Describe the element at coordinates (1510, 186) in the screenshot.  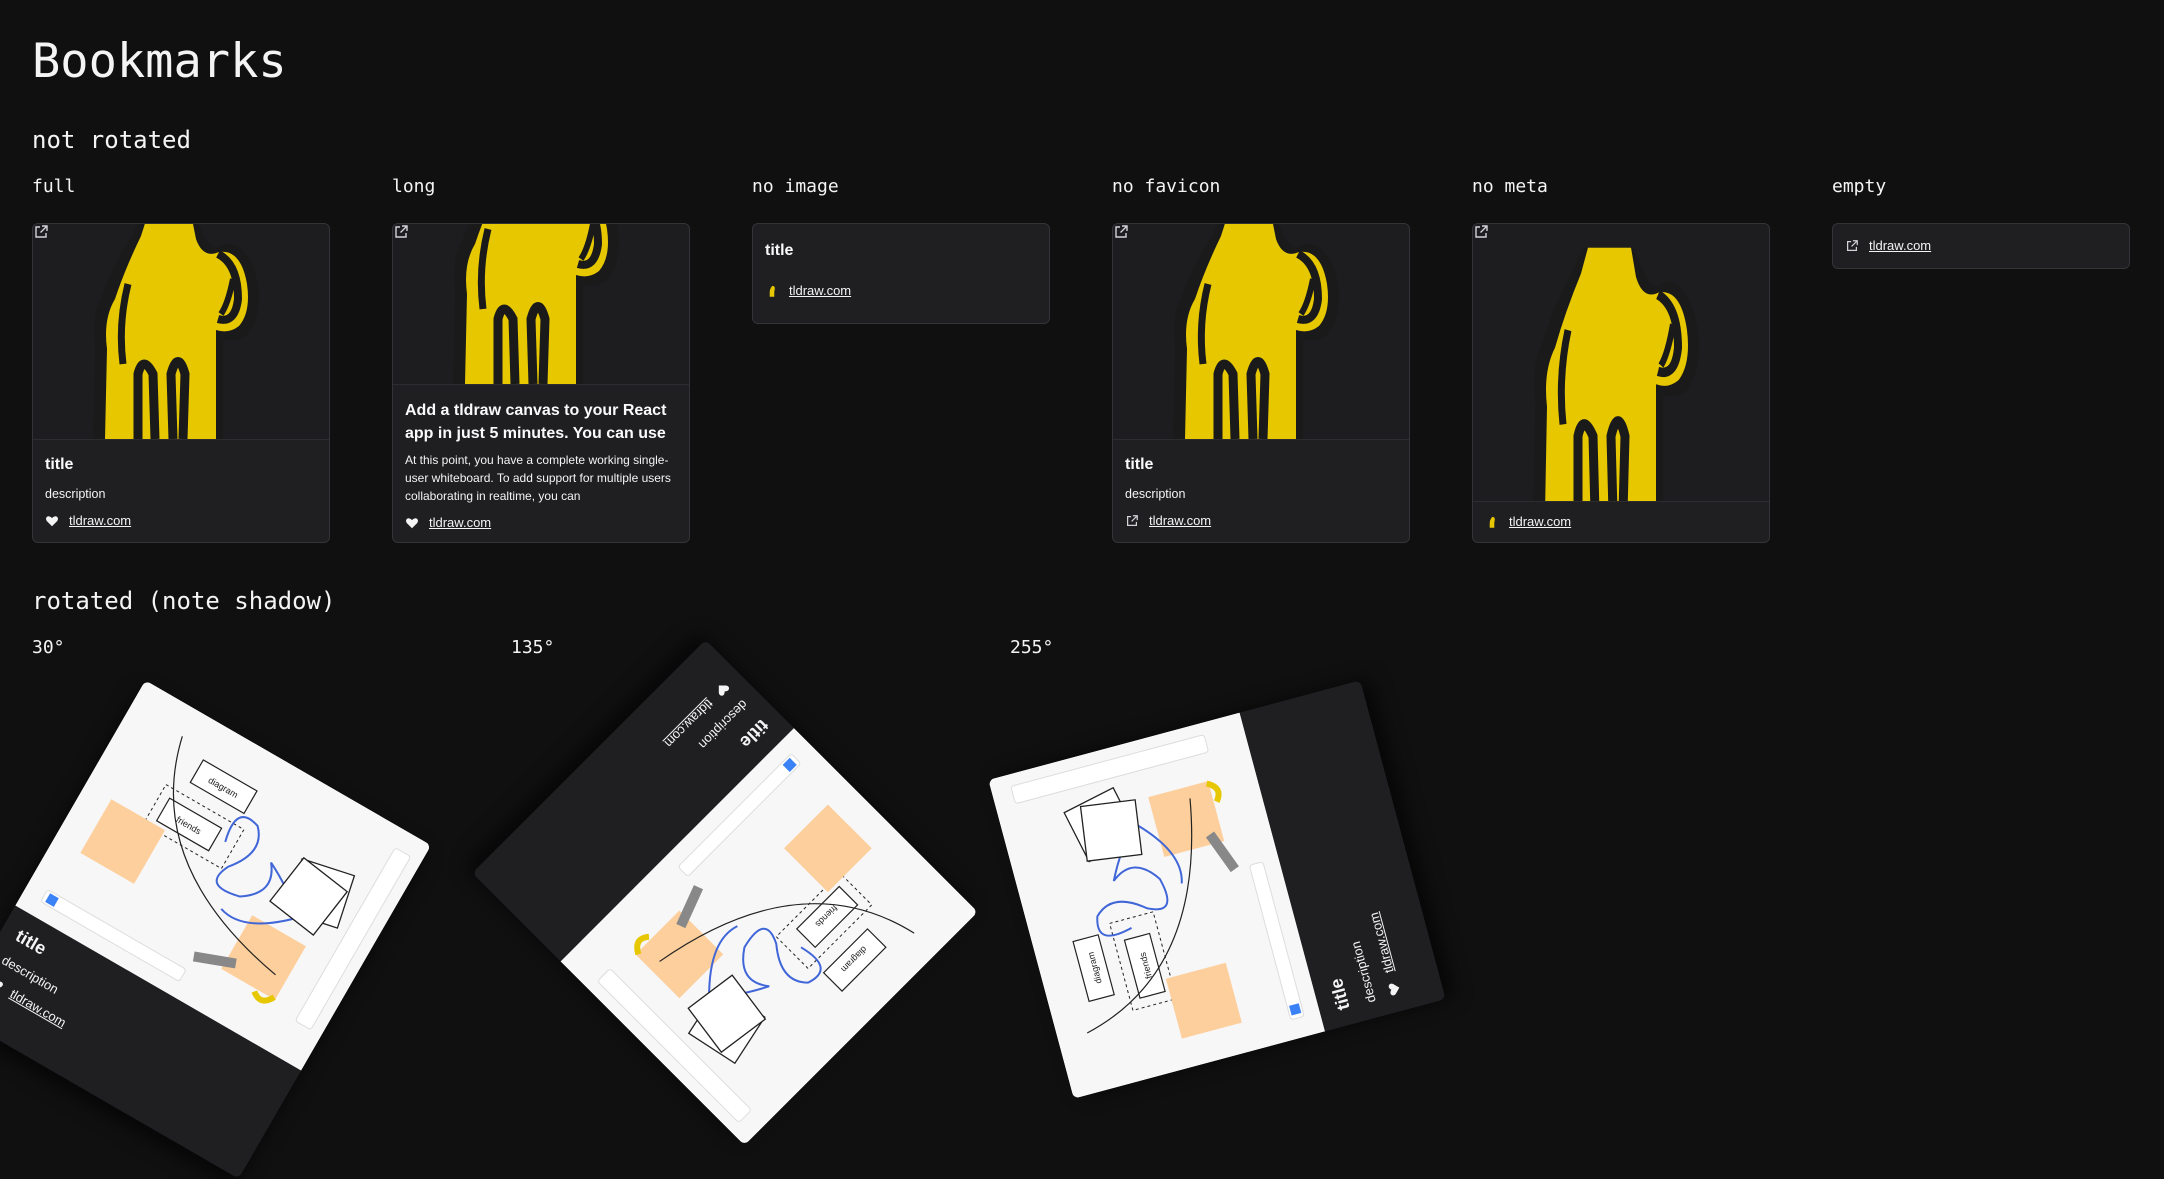
I see `label-no-meta: no meta` at that location.